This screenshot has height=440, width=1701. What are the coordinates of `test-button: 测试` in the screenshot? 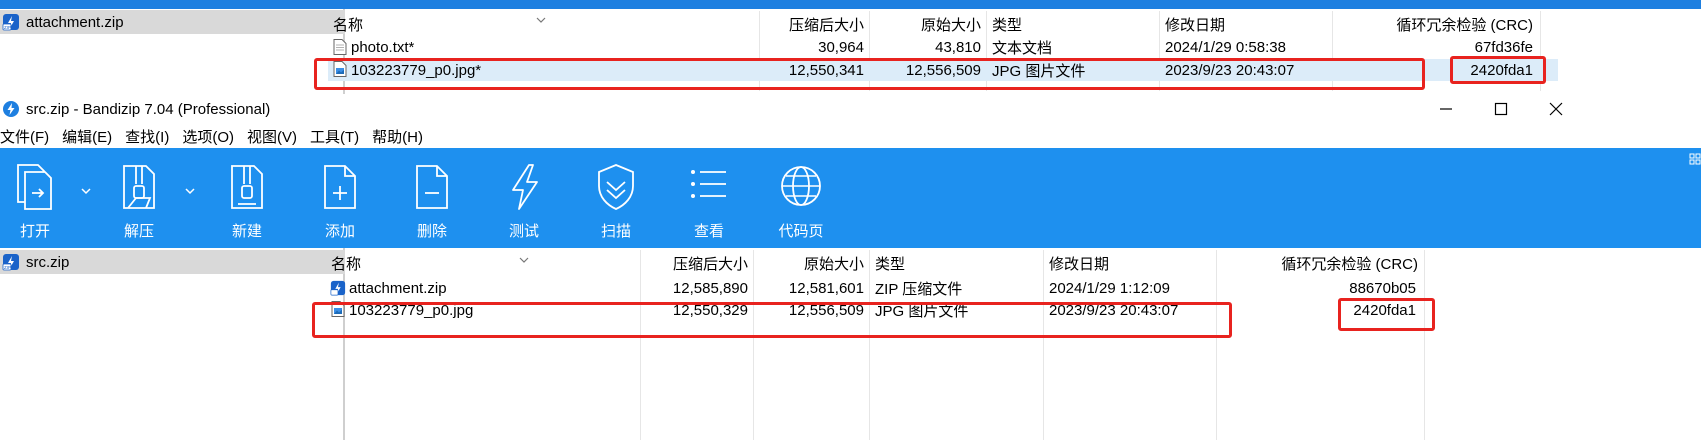 It's located at (524, 200).